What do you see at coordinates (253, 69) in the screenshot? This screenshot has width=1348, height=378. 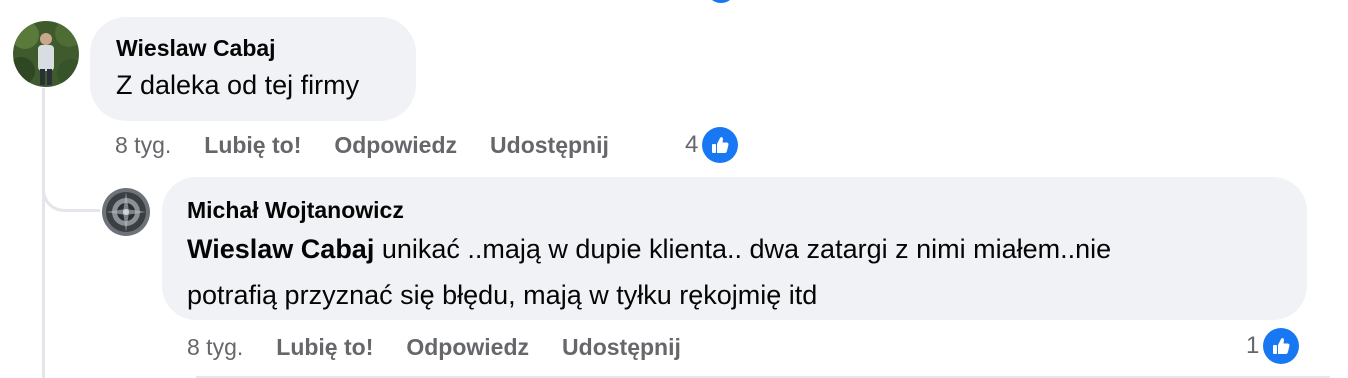 I see `comment-bubble: Wieslaw Cabaj Z daleka od tej firmy` at bounding box center [253, 69].